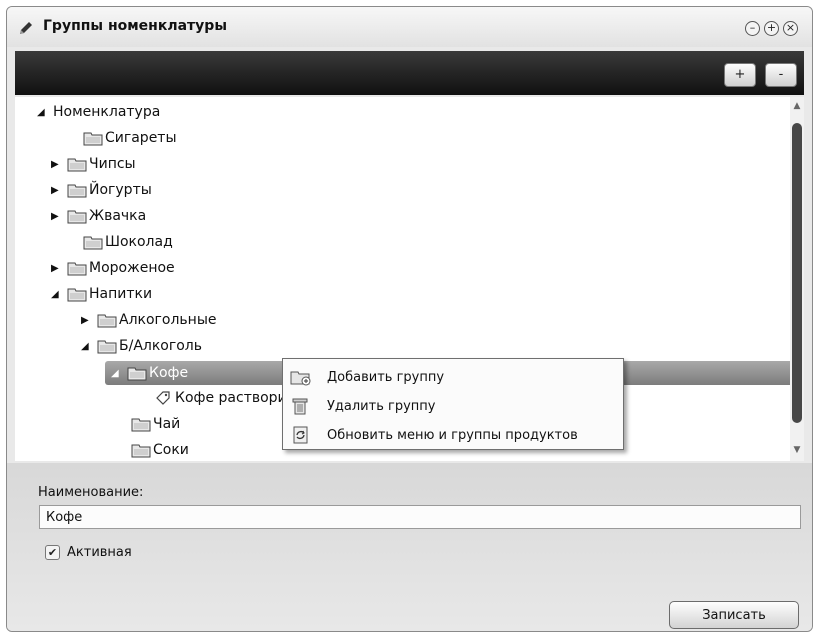 Image resolution: width=819 pixels, height=636 pixels. I want to click on remove-button: -, so click(781, 75).